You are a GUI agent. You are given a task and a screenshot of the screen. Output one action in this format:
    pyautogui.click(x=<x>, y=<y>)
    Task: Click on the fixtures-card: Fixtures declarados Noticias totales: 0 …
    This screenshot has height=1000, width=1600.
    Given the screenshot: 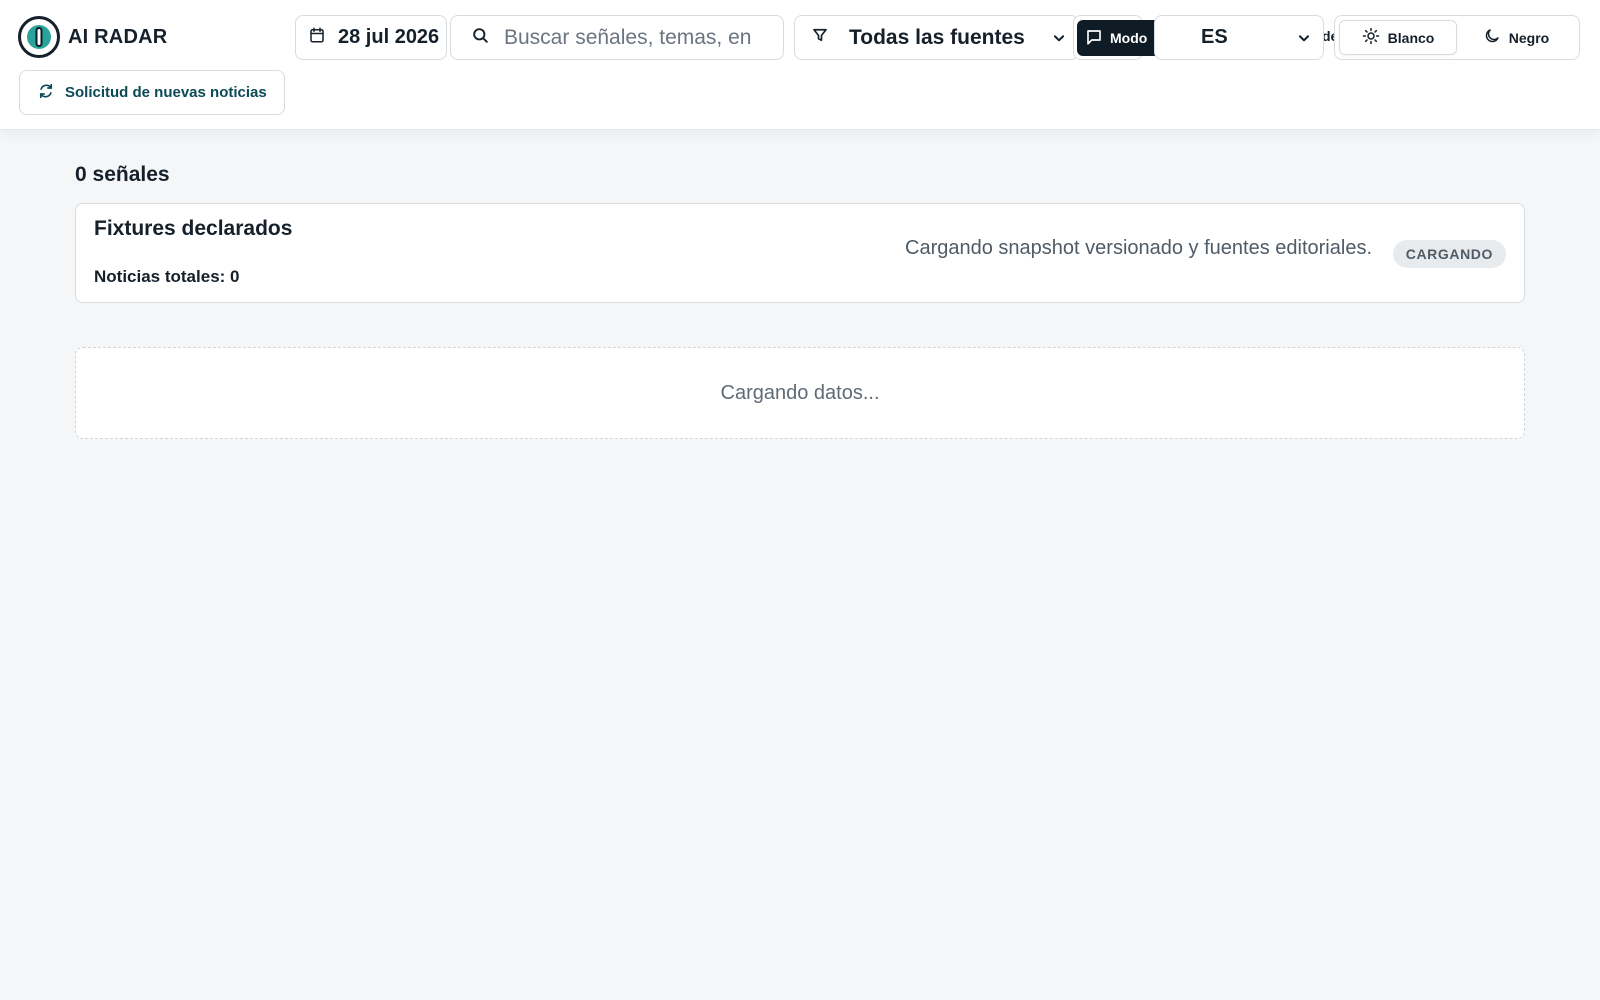 What is the action you would take?
    pyautogui.click(x=800, y=253)
    